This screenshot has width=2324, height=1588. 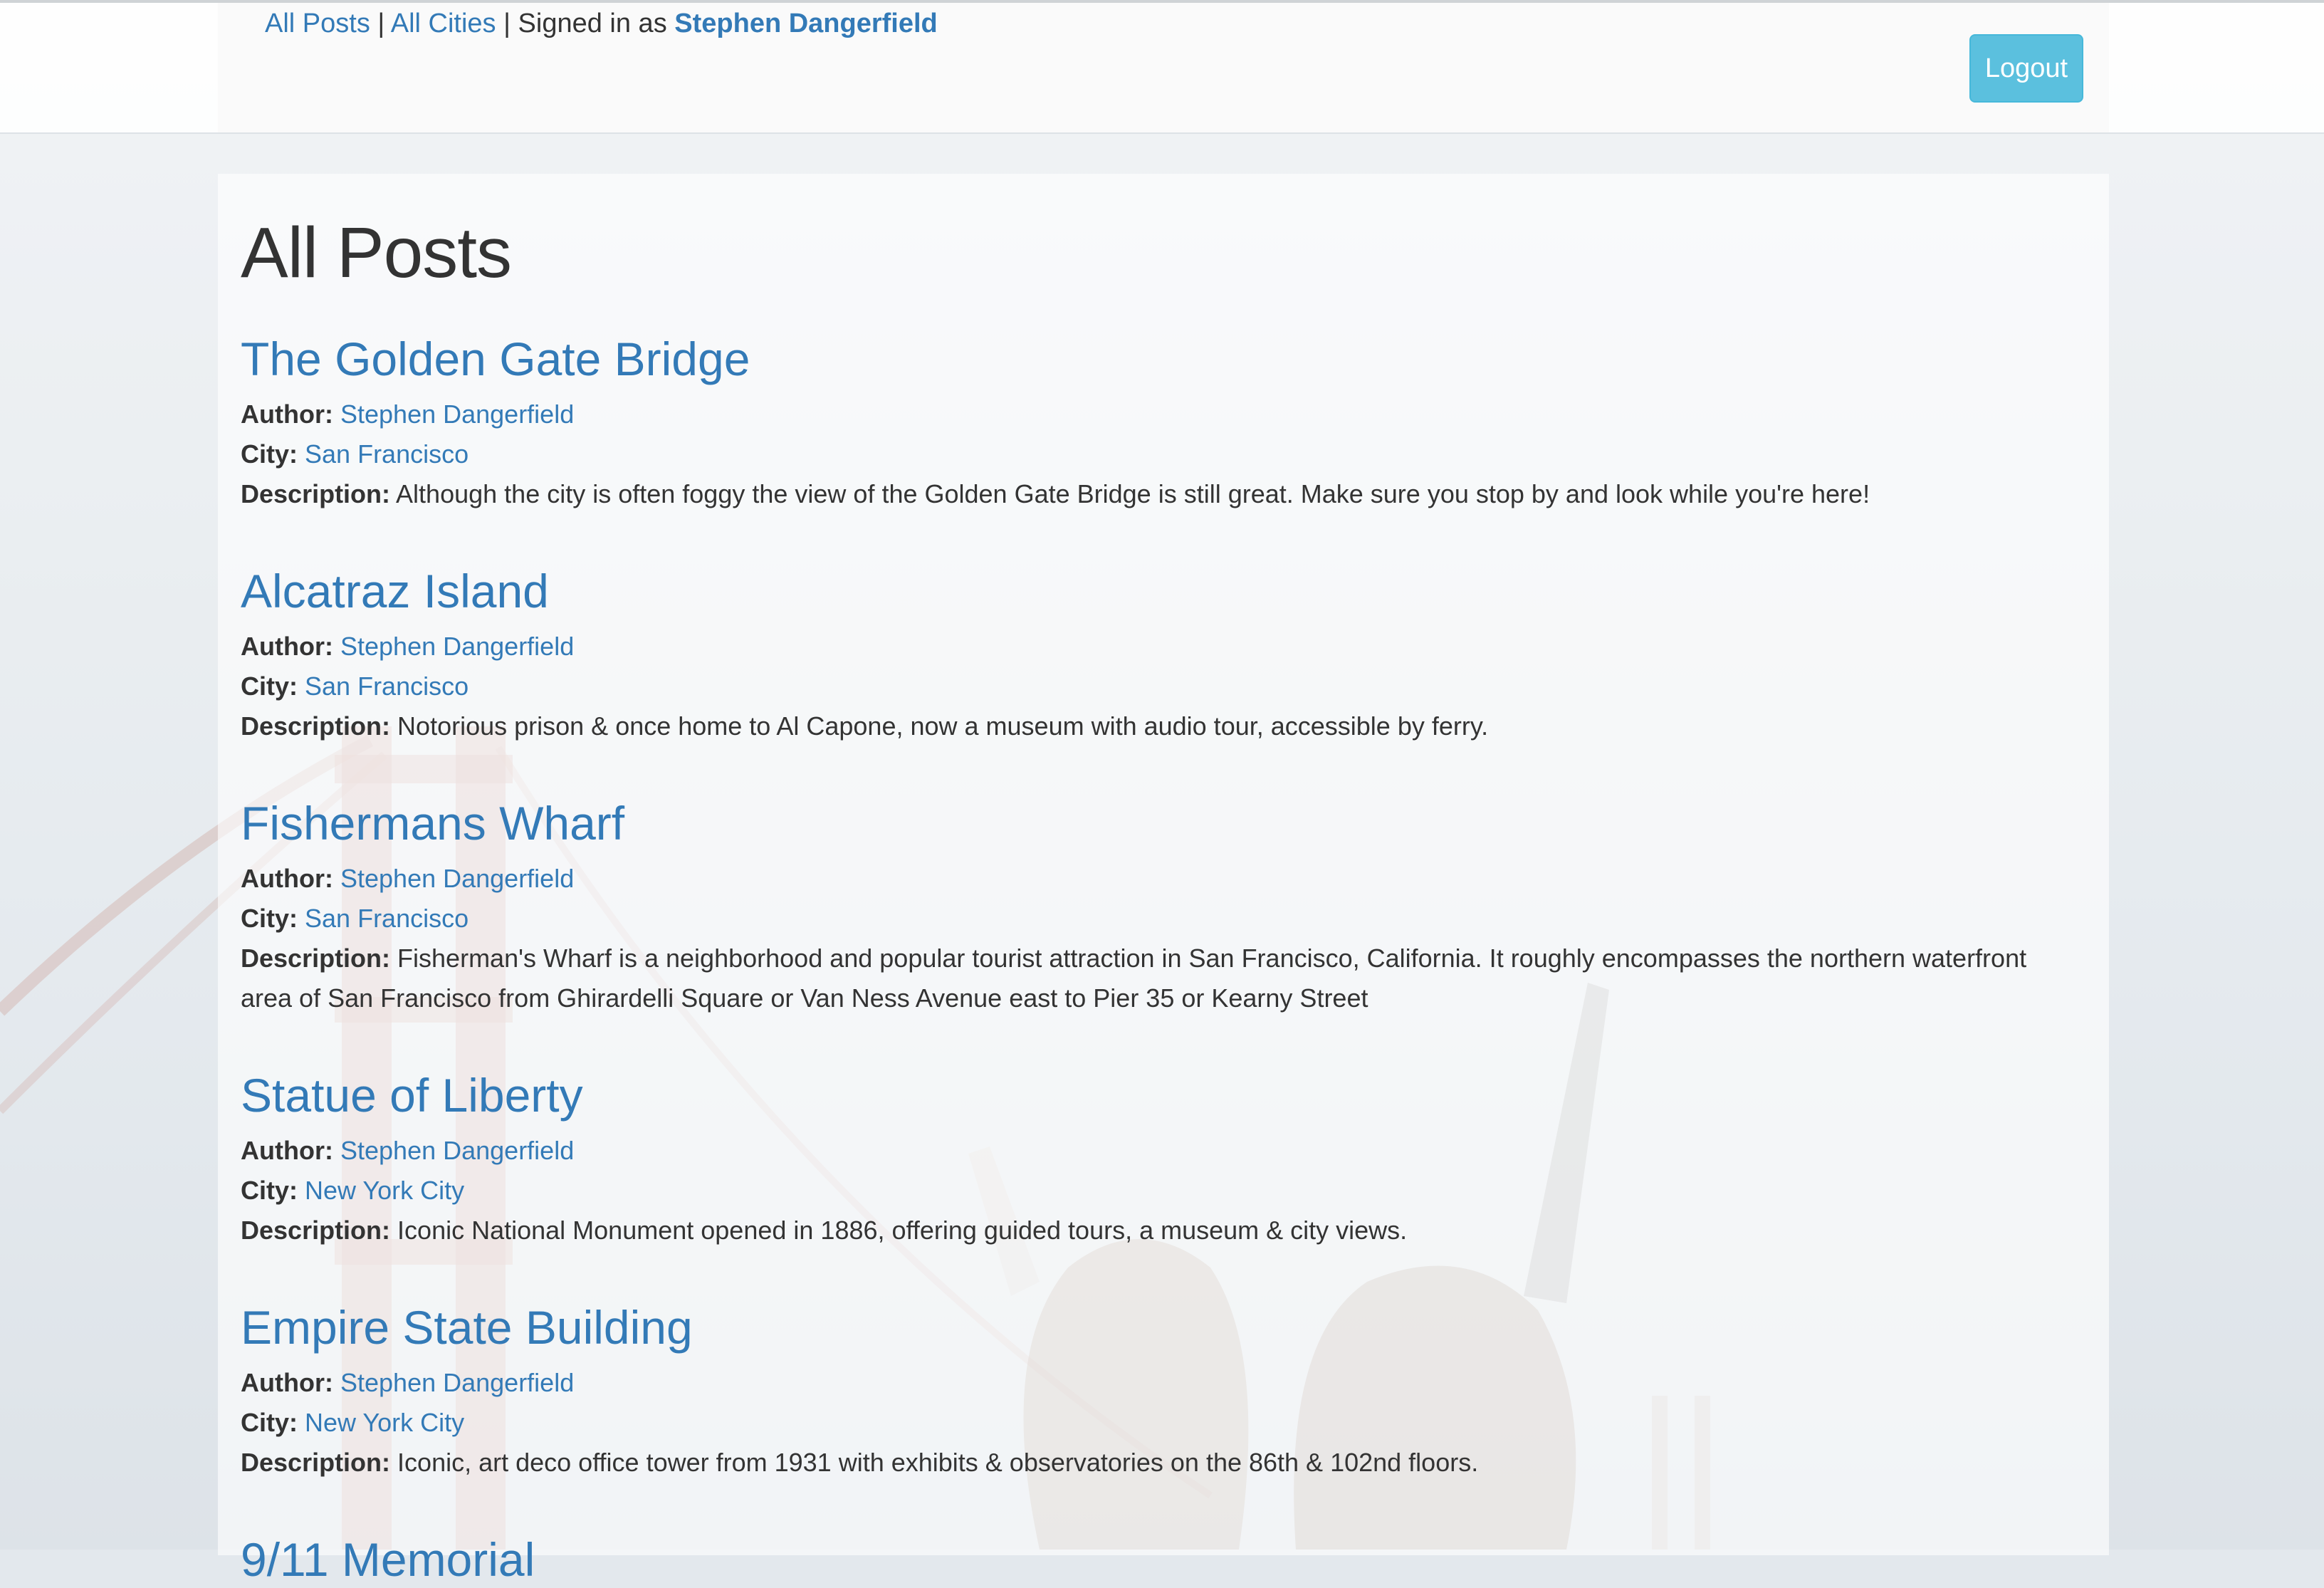 What do you see at coordinates (592, 23) in the screenshot?
I see `signed-in-label: Signed in as` at bounding box center [592, 23].